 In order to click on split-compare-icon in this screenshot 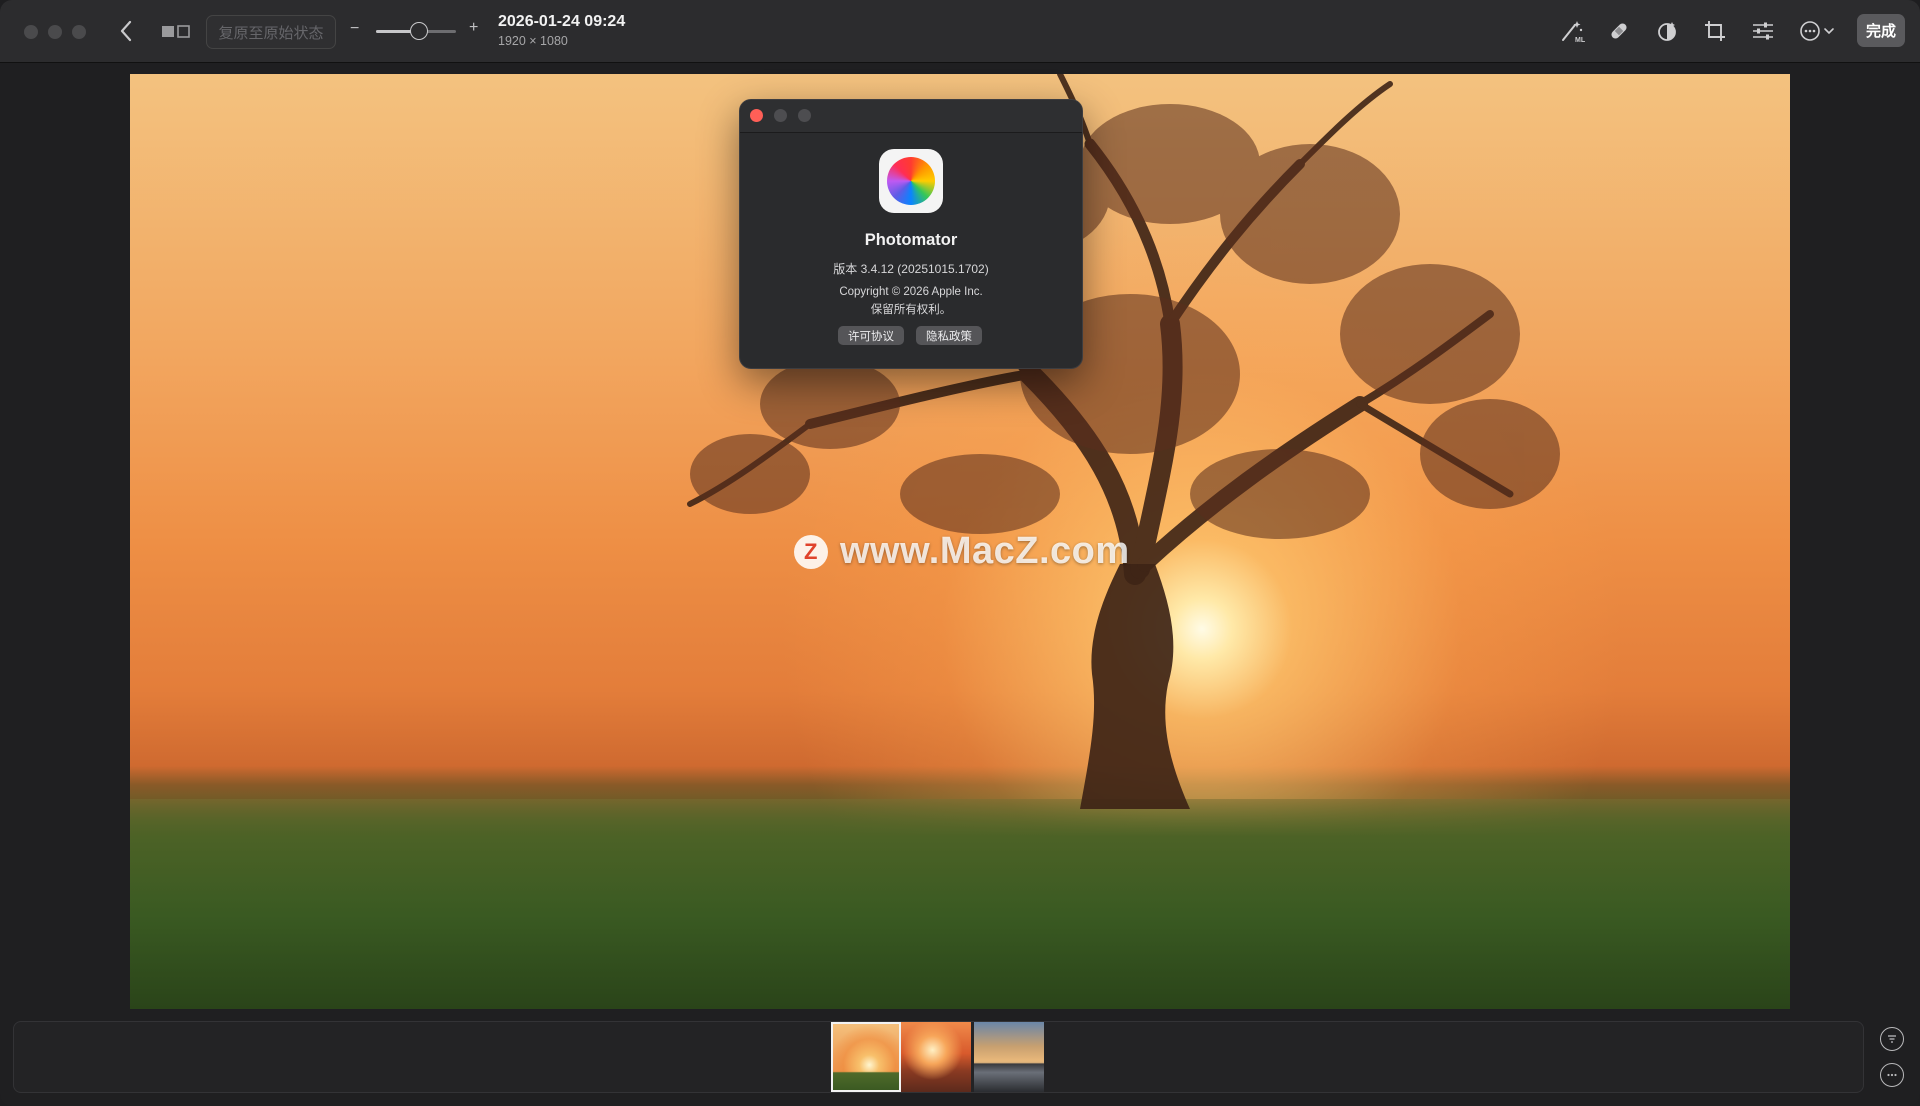, I will do `click(176, 31)`.